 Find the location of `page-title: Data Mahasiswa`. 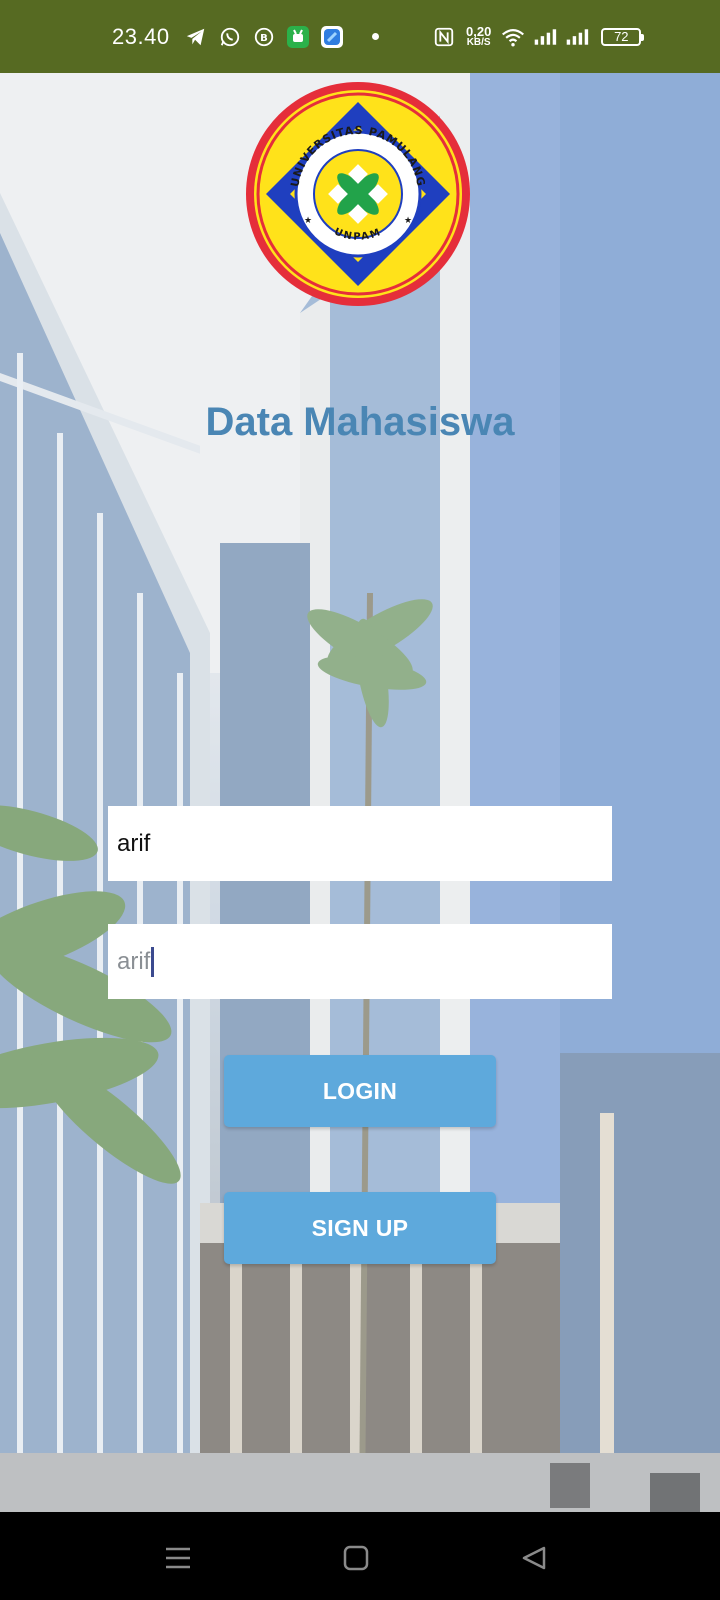

page-title: Data Mahasiswa is located at coordinates (360, 422).